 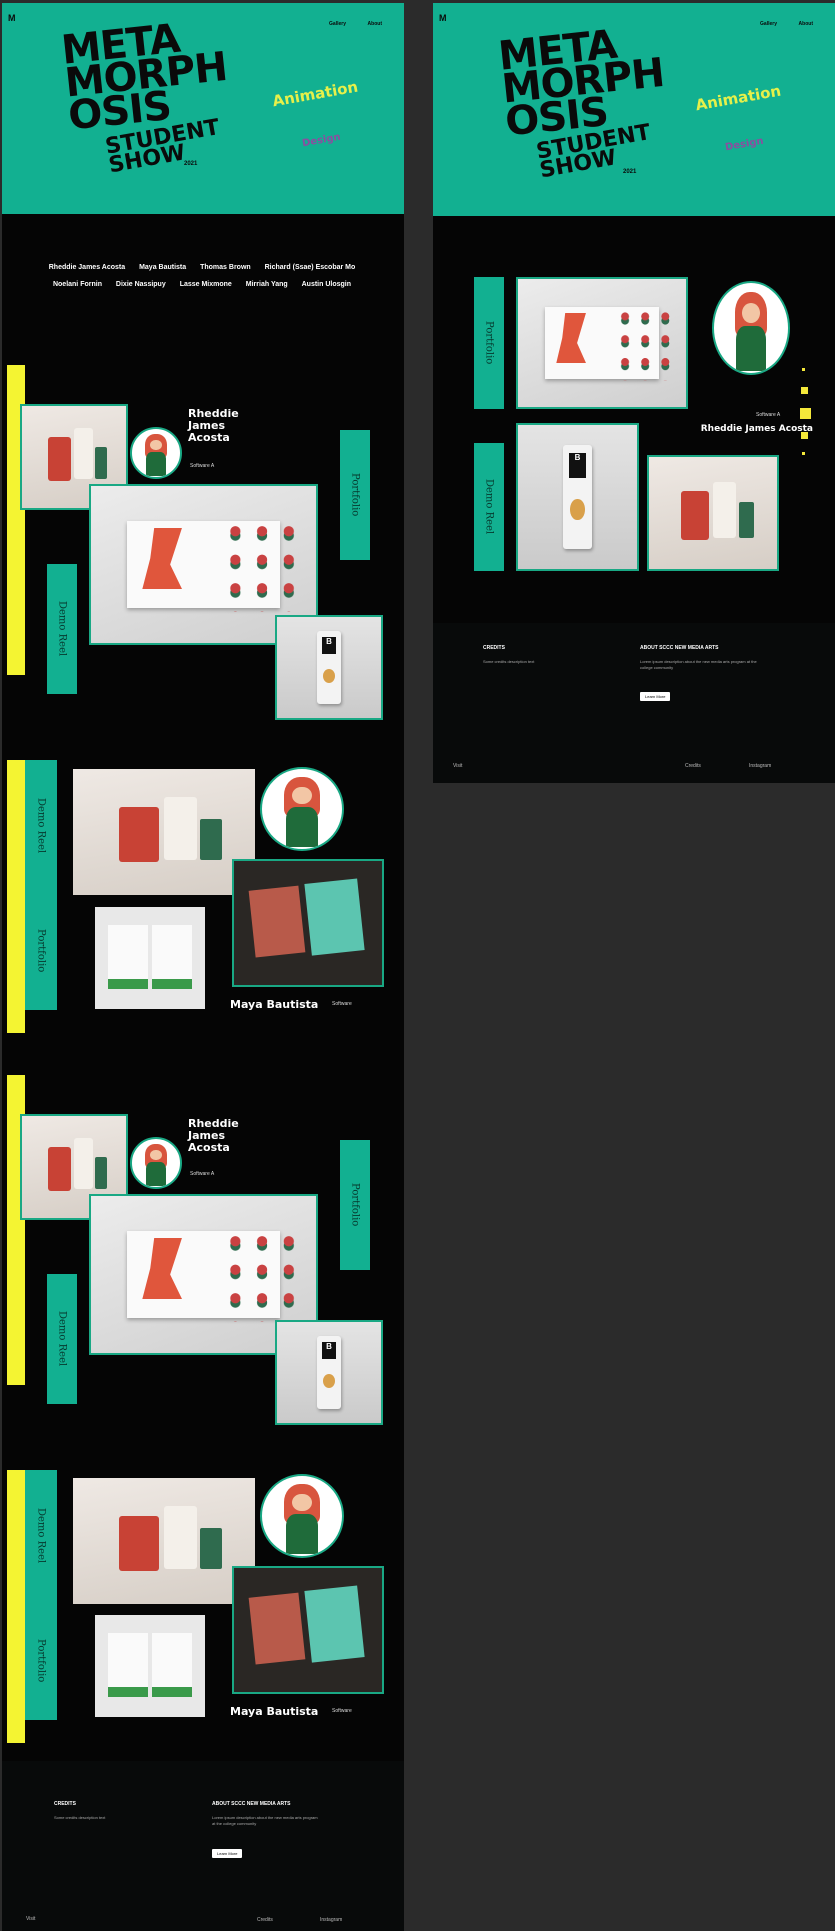 What do you see at coordinates (326, 284) in the screenshot?
I see `student-name-link: Austin Ulosgin` at bounding box center [326, 284].